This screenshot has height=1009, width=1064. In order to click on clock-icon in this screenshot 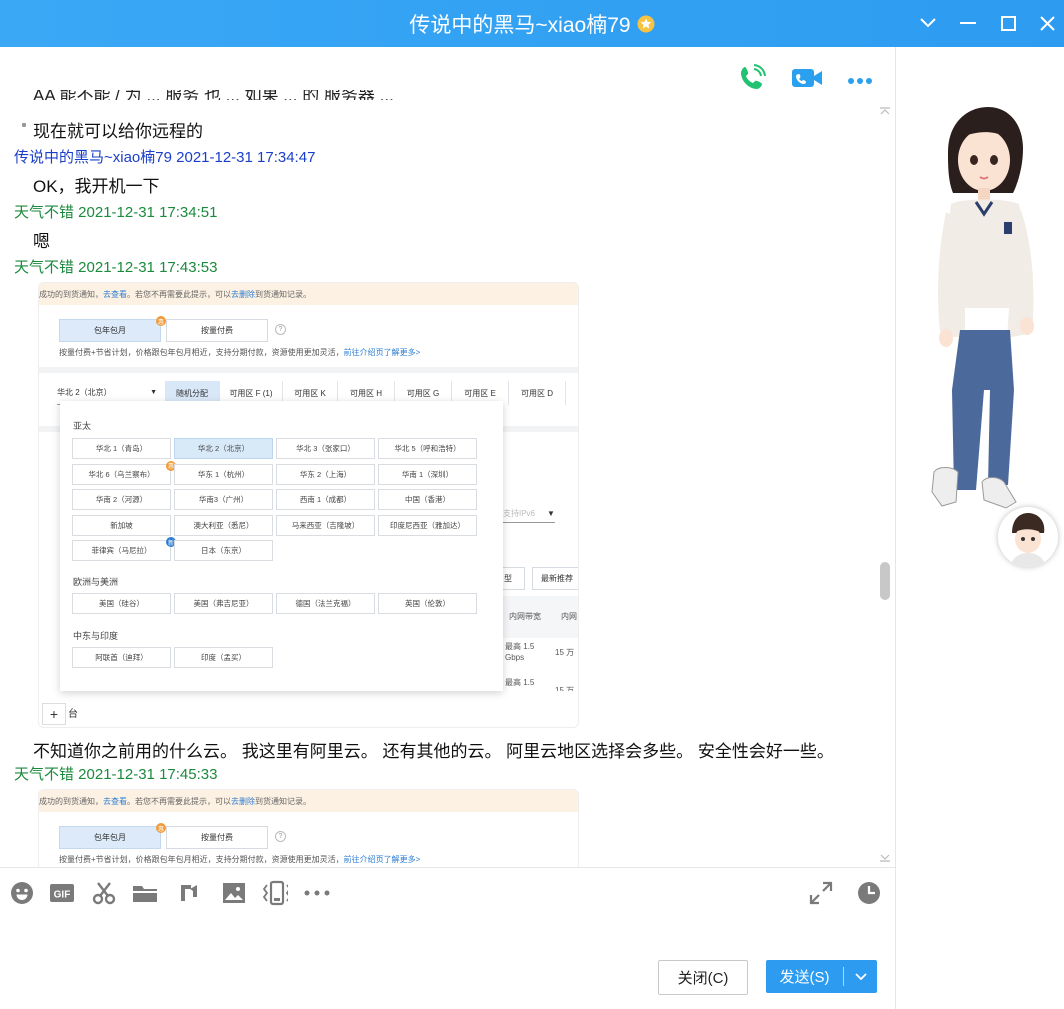, I will do `click(869, 893)`.